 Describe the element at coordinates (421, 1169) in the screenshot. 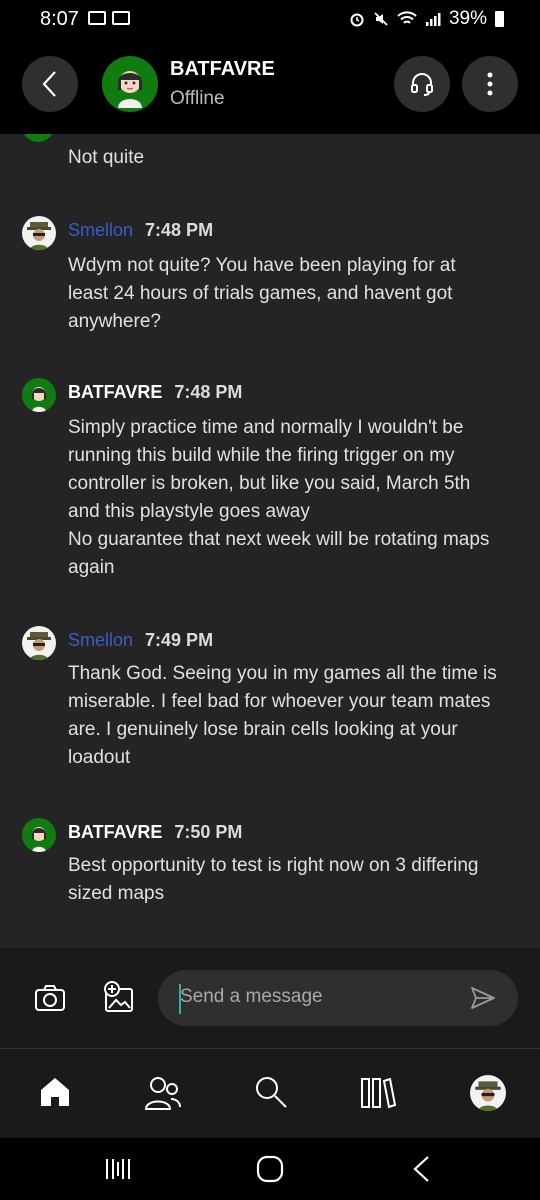

I see `back-arrow-icon` at that location.